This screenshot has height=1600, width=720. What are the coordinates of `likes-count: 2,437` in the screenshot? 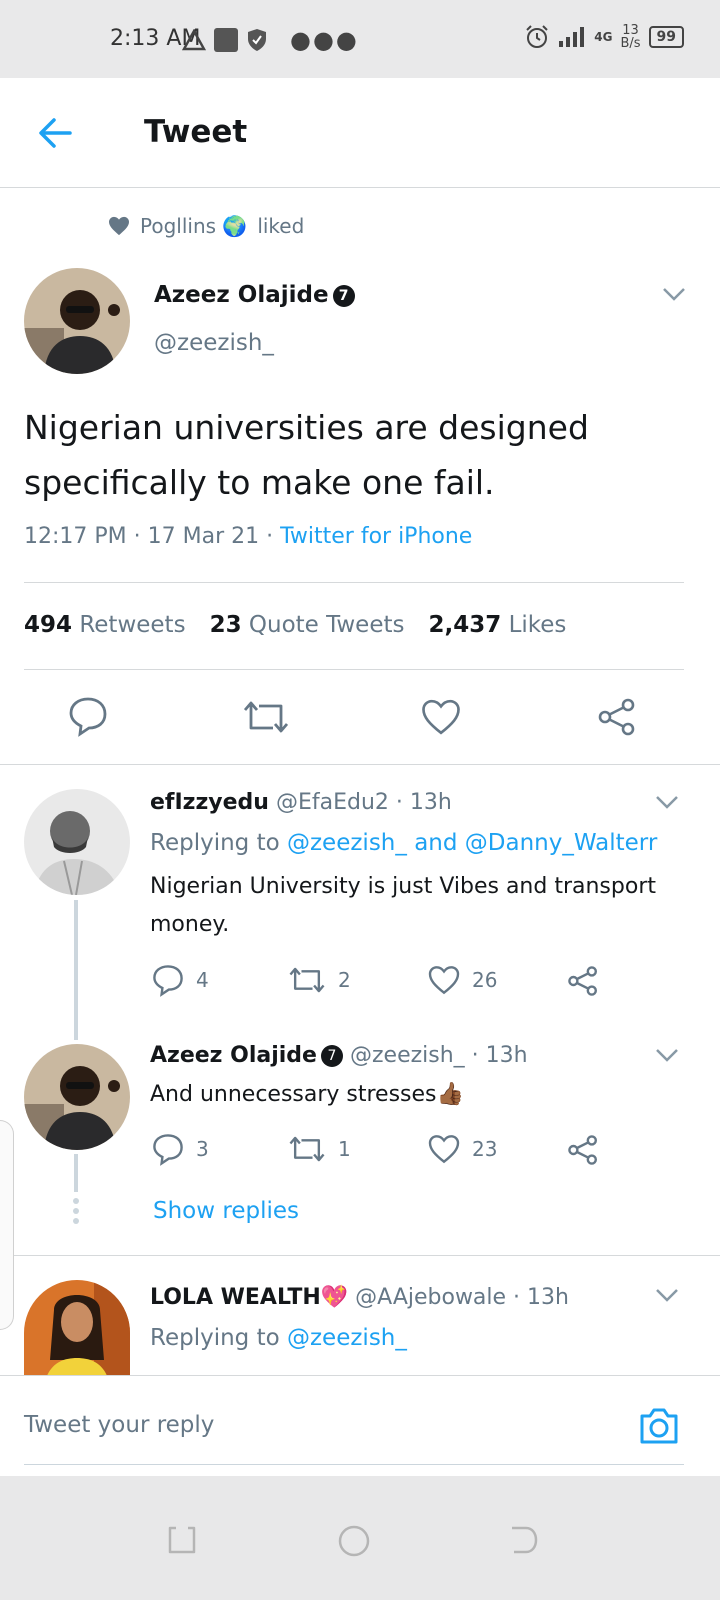 It's located at (465, 625).